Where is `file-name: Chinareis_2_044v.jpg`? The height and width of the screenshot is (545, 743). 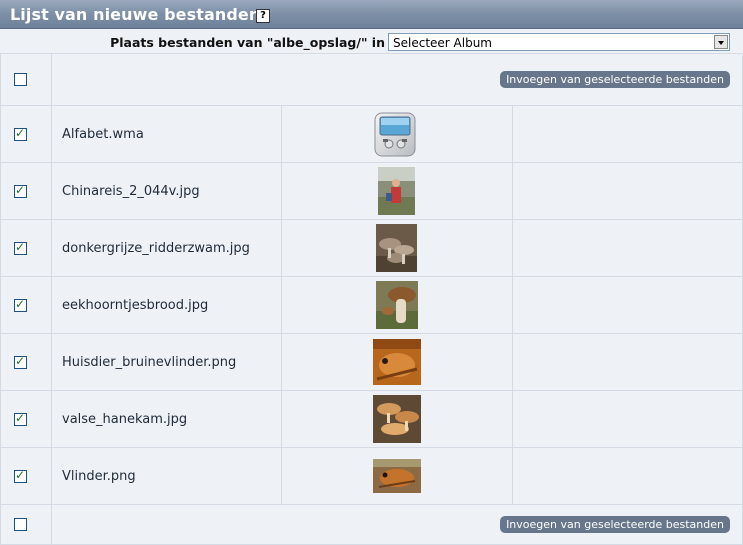 file-name: Chinareis_2_044v.jpg is located at coordinates (131, 191).